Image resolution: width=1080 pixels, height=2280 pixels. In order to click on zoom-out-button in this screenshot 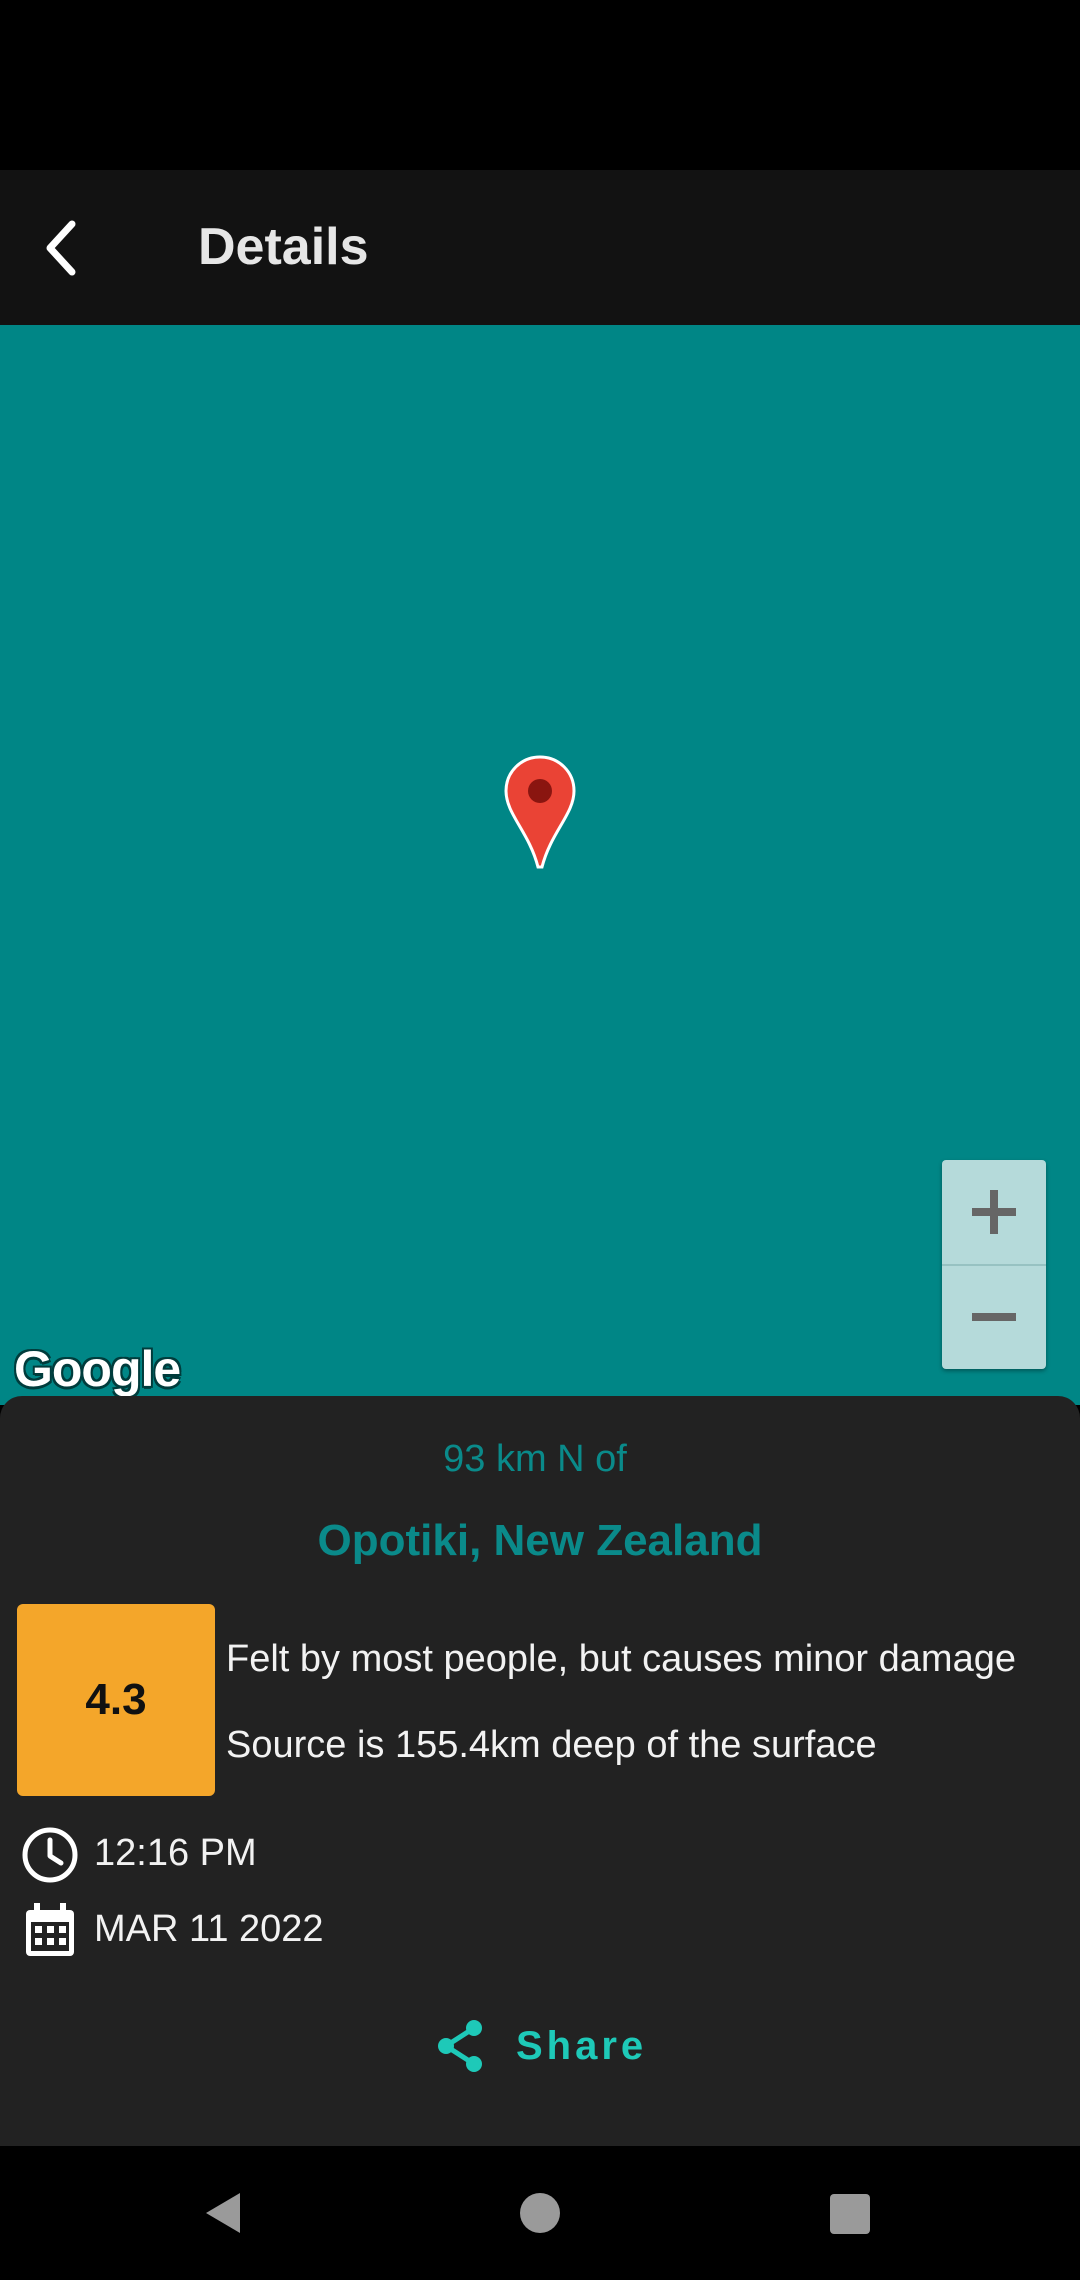, I will do `click(994, 1317)`.